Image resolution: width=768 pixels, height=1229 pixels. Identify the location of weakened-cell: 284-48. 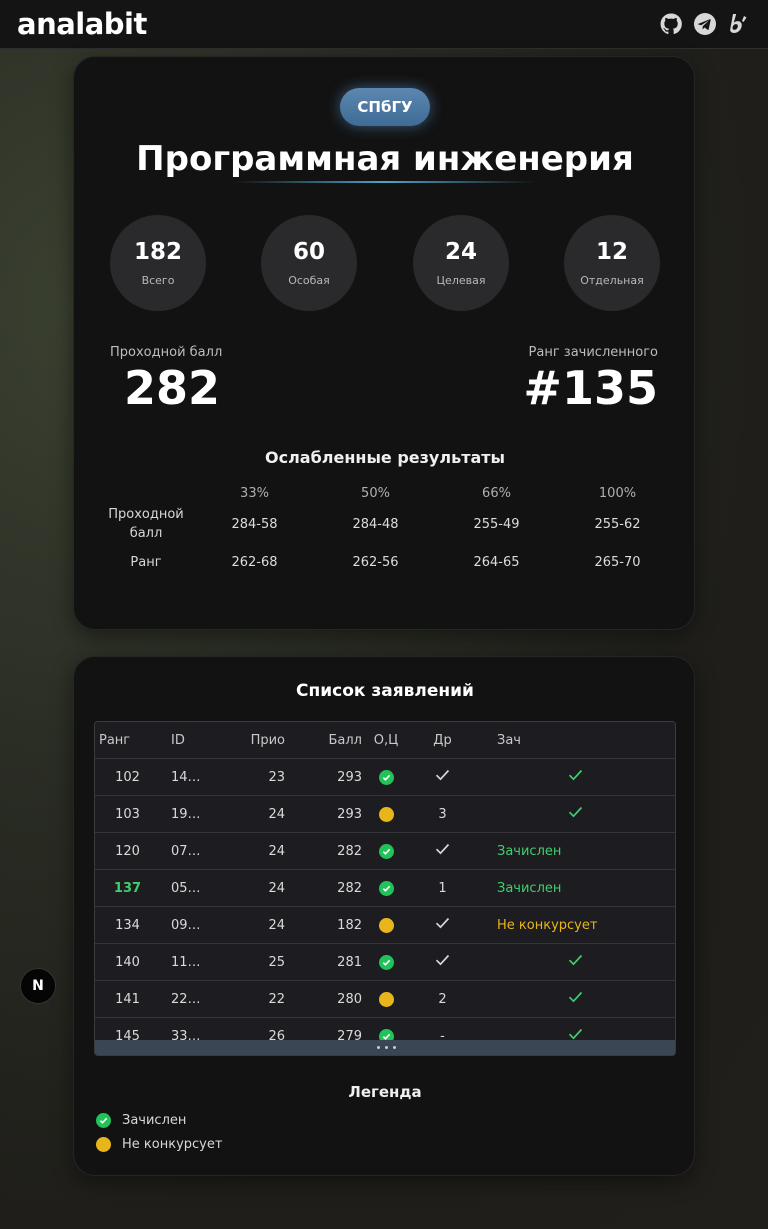
(375, 524).